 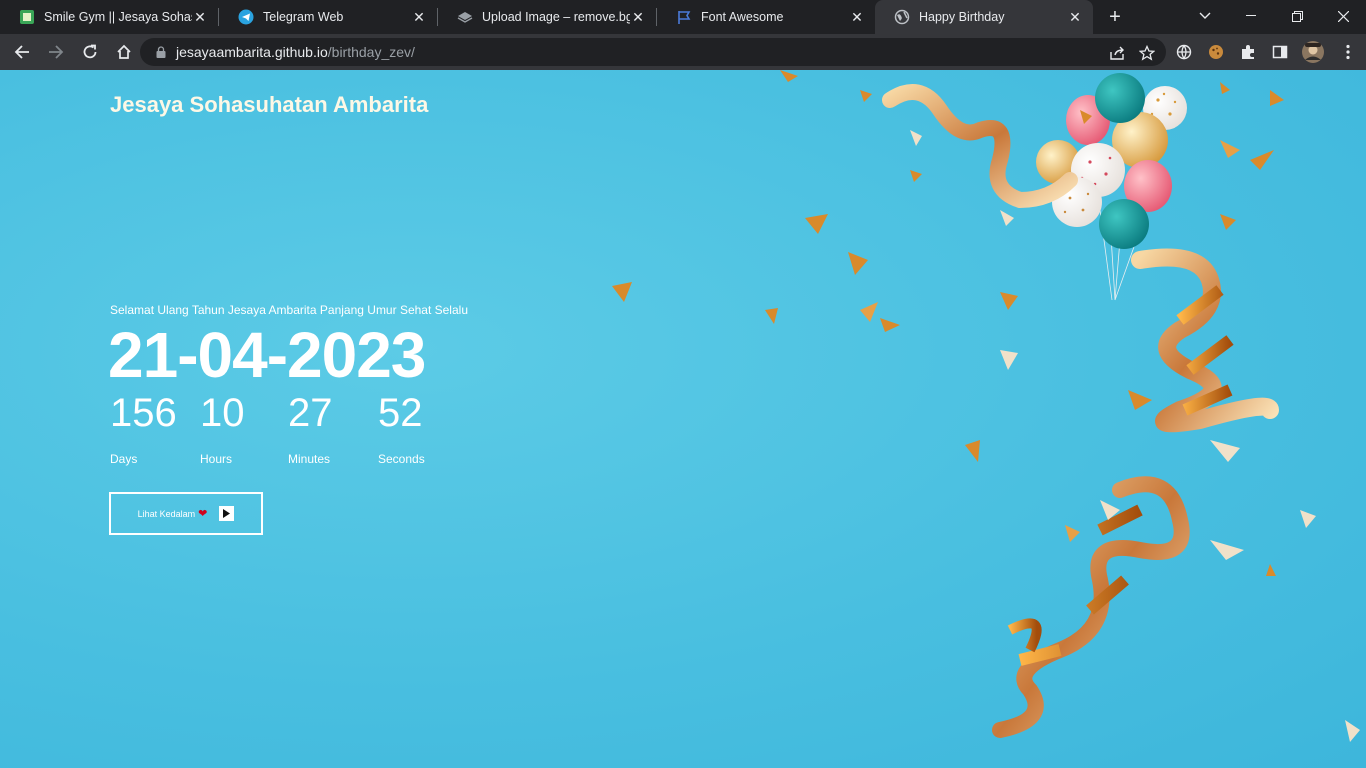 I want to click on address-bar: jesayaambarita.github.io/birthday_zev/, so click(x=653, y=52).